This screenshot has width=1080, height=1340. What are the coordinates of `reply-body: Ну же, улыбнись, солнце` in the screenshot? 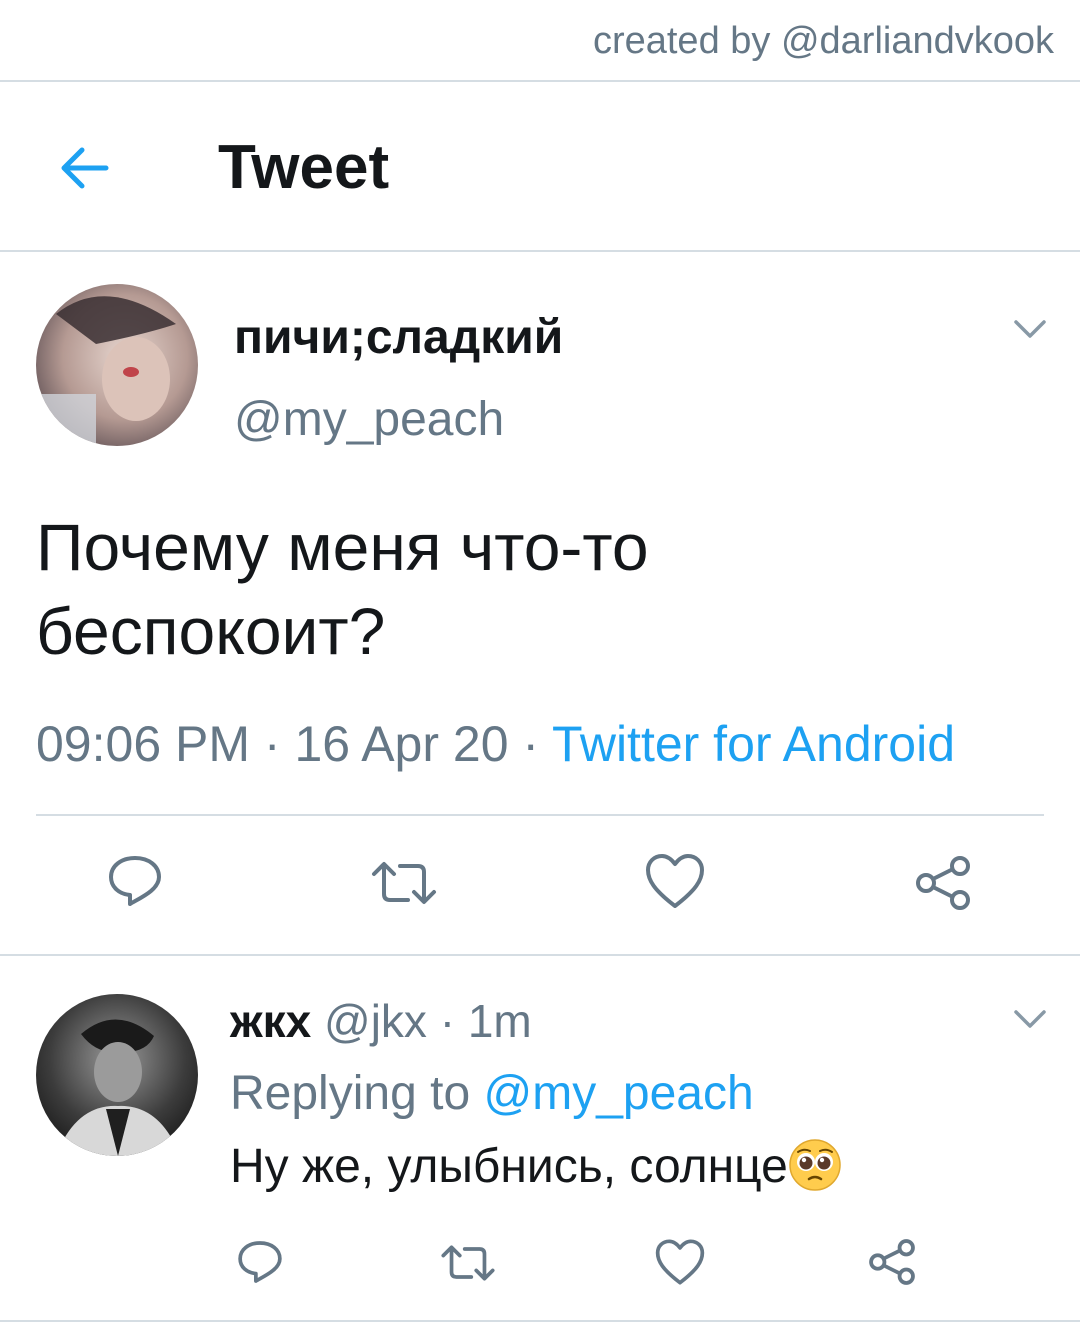 It's located at (536, 1166).